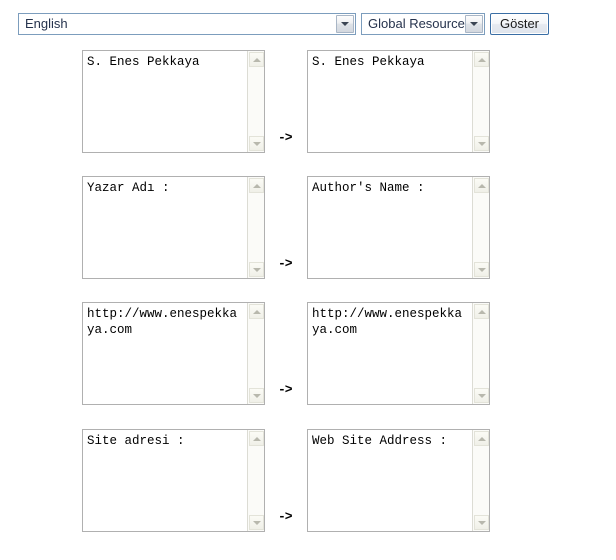 This screenshot has width=616, height=560. Describe the element at coordinates (420, 23) in the screenshot. I see `resource-scope-select-value: Global Resources` at that location.